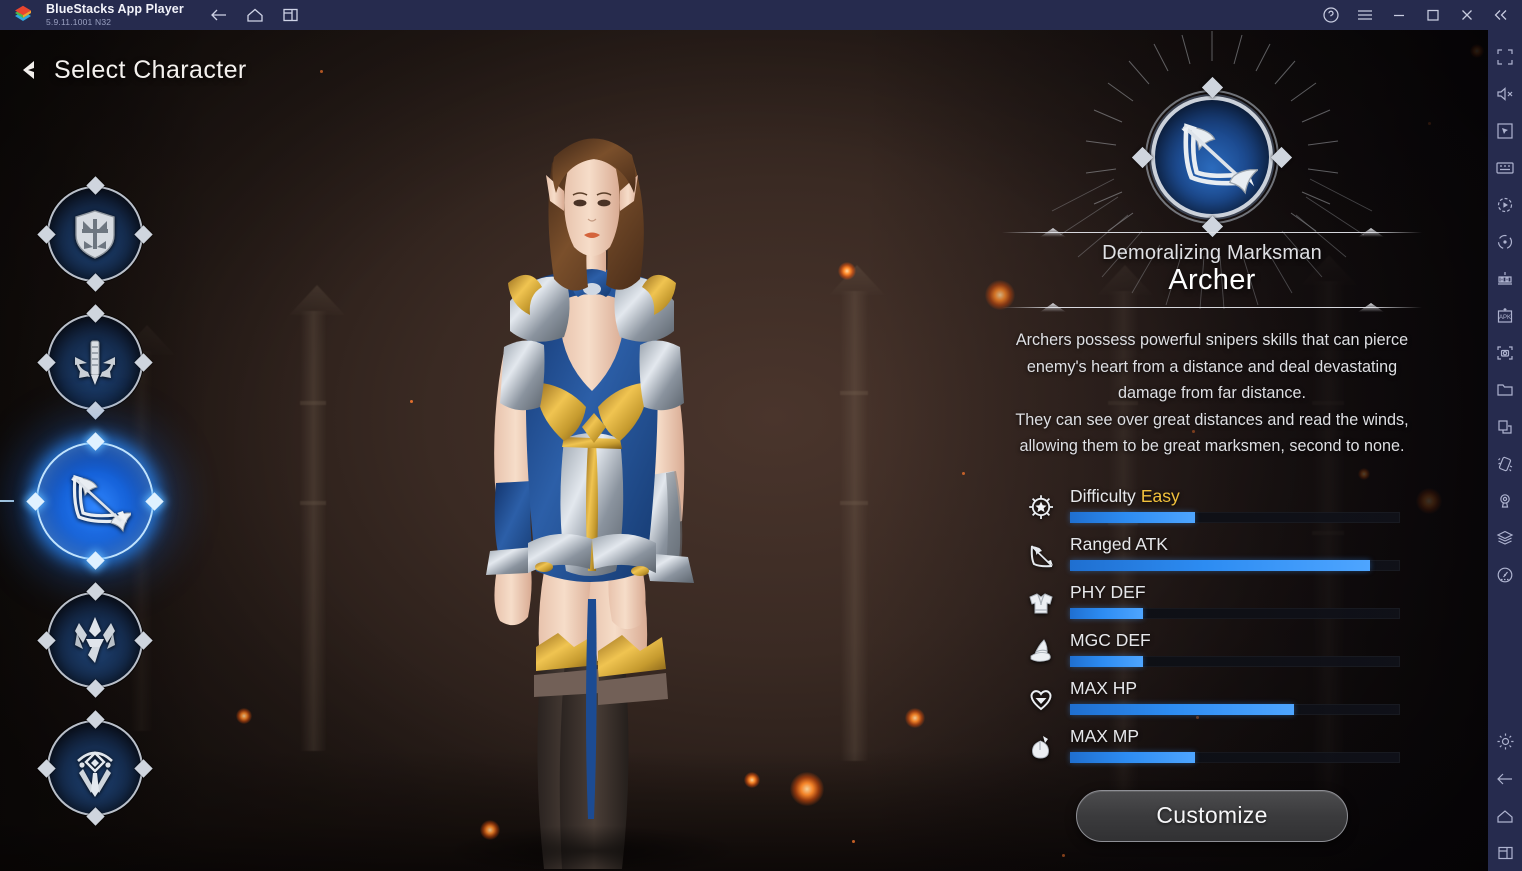 The image size is (1522, 871). What do you see at coordinates (150, 69) in the screenshot?
I see `page-title: Select Character` at bounding box center [150, 69].